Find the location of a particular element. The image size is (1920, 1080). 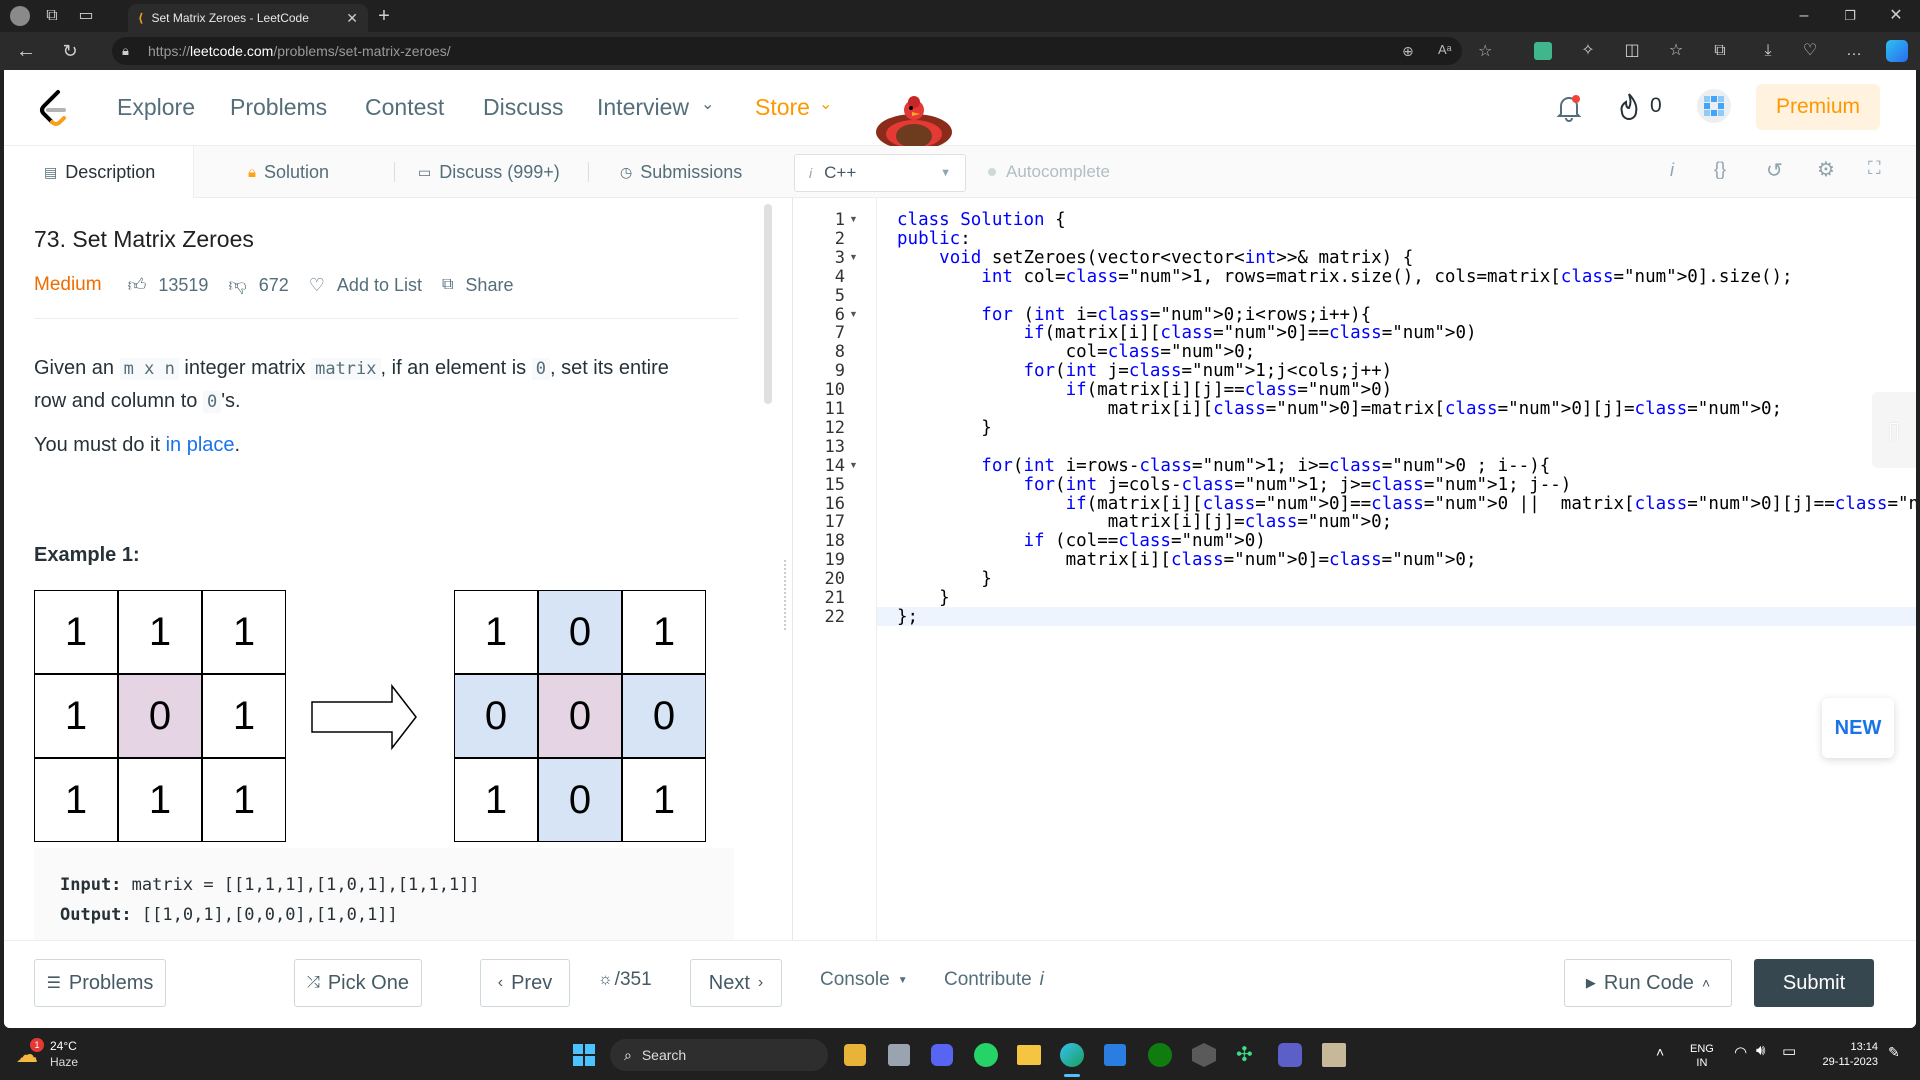

run-code-button: ▶ Run Code ˄ is located at coordinates (1648, 983).